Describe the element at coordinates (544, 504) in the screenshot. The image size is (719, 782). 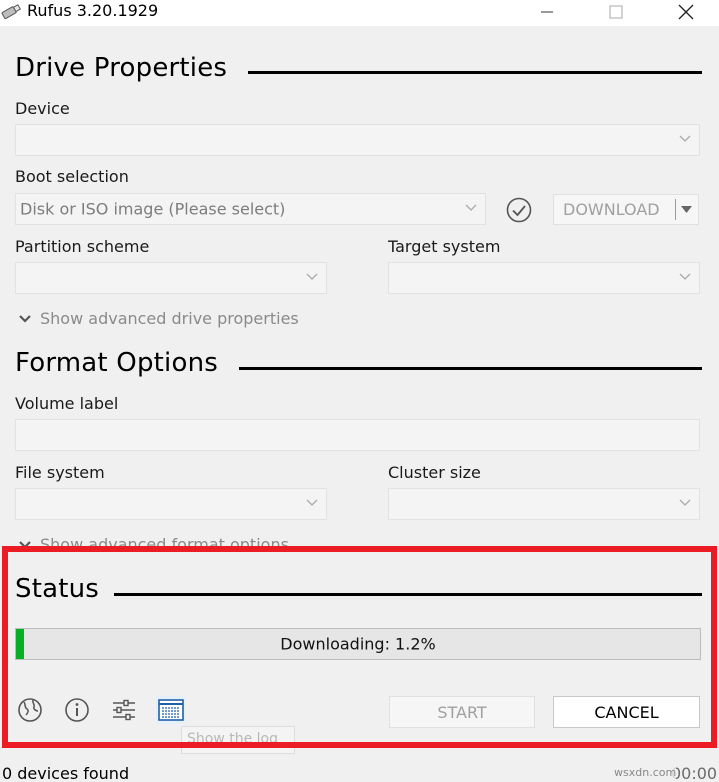
I see `cluster-size-dropdown` at that location.